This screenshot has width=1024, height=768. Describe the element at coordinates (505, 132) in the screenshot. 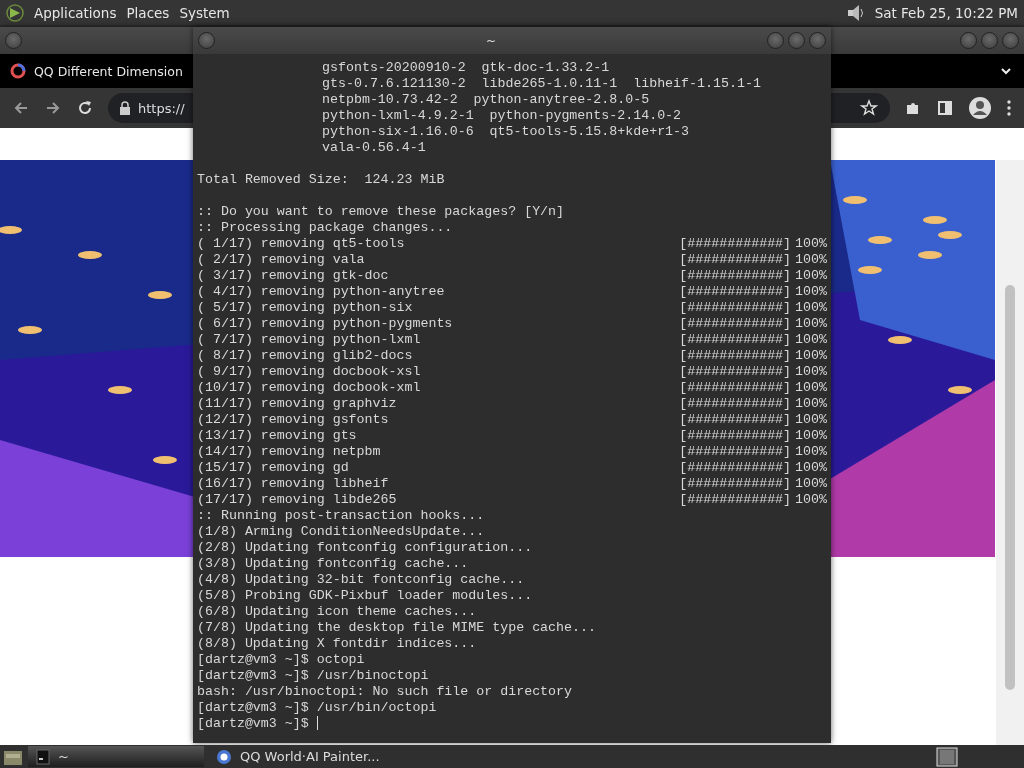

I see `terminal-line: python-six-1.16.0-6 qt5-tools-5.15.8+kde+r1-3` at that location.